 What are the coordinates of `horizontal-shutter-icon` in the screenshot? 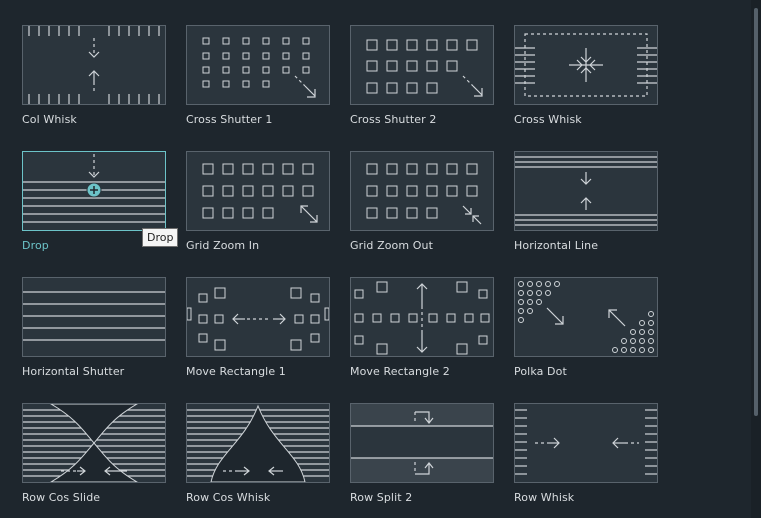 It's located at (94, 317).